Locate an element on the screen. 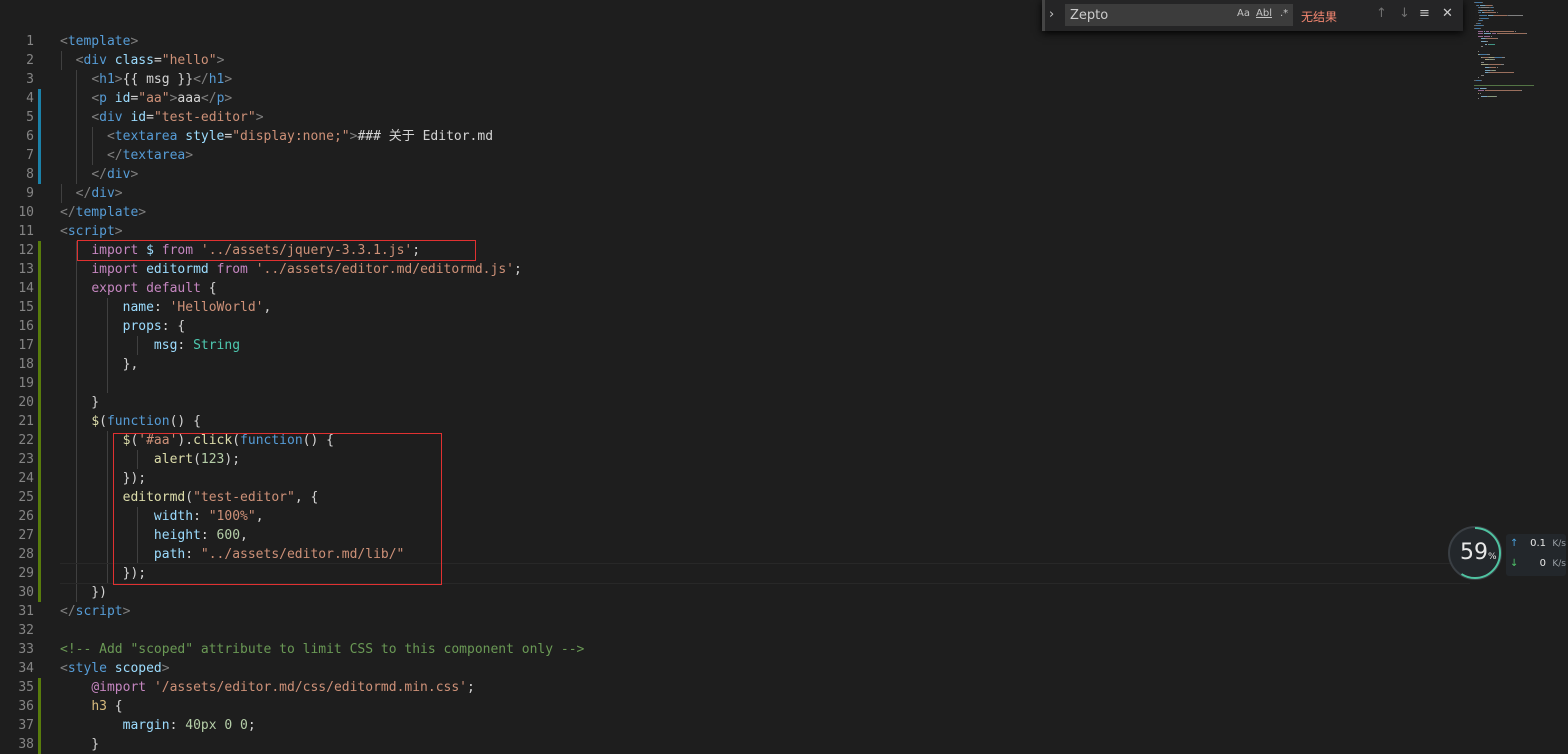 The image size is (1568, 754). code-line: 23 alert(123); is located at coordinates (735, 459).